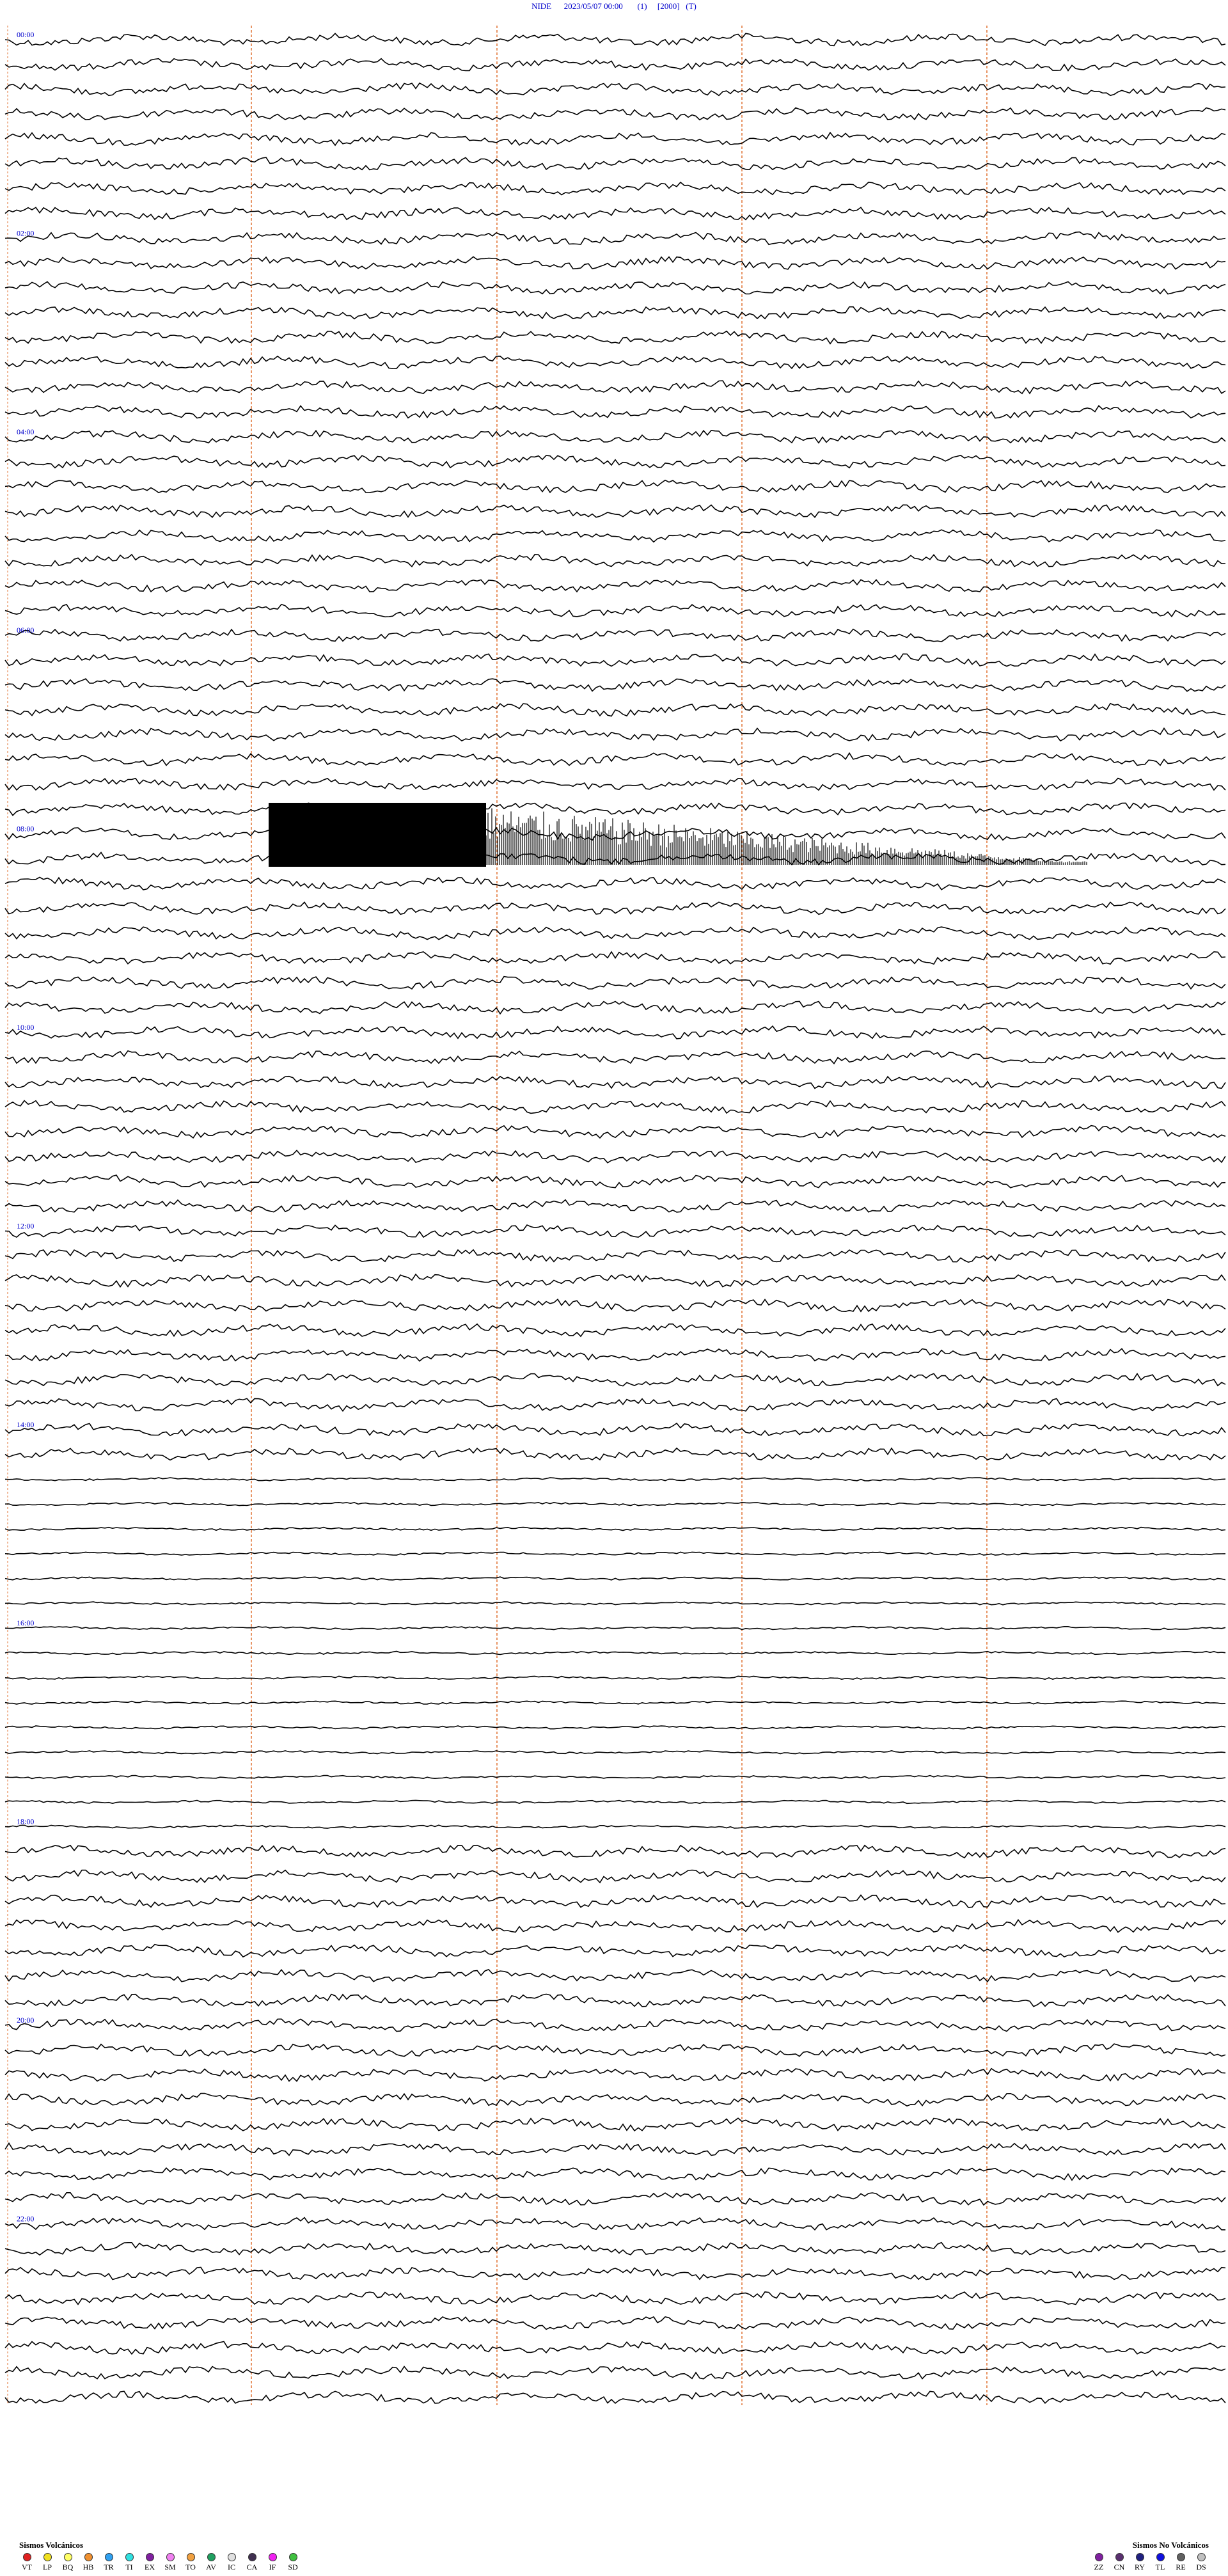 Image resolution: width=1228 pixels, height=2576 pixels. Describe the element at coordinates (1181, 2567) in the screenshot. I see `legend-nonvolcanic-label: RE` at that location.